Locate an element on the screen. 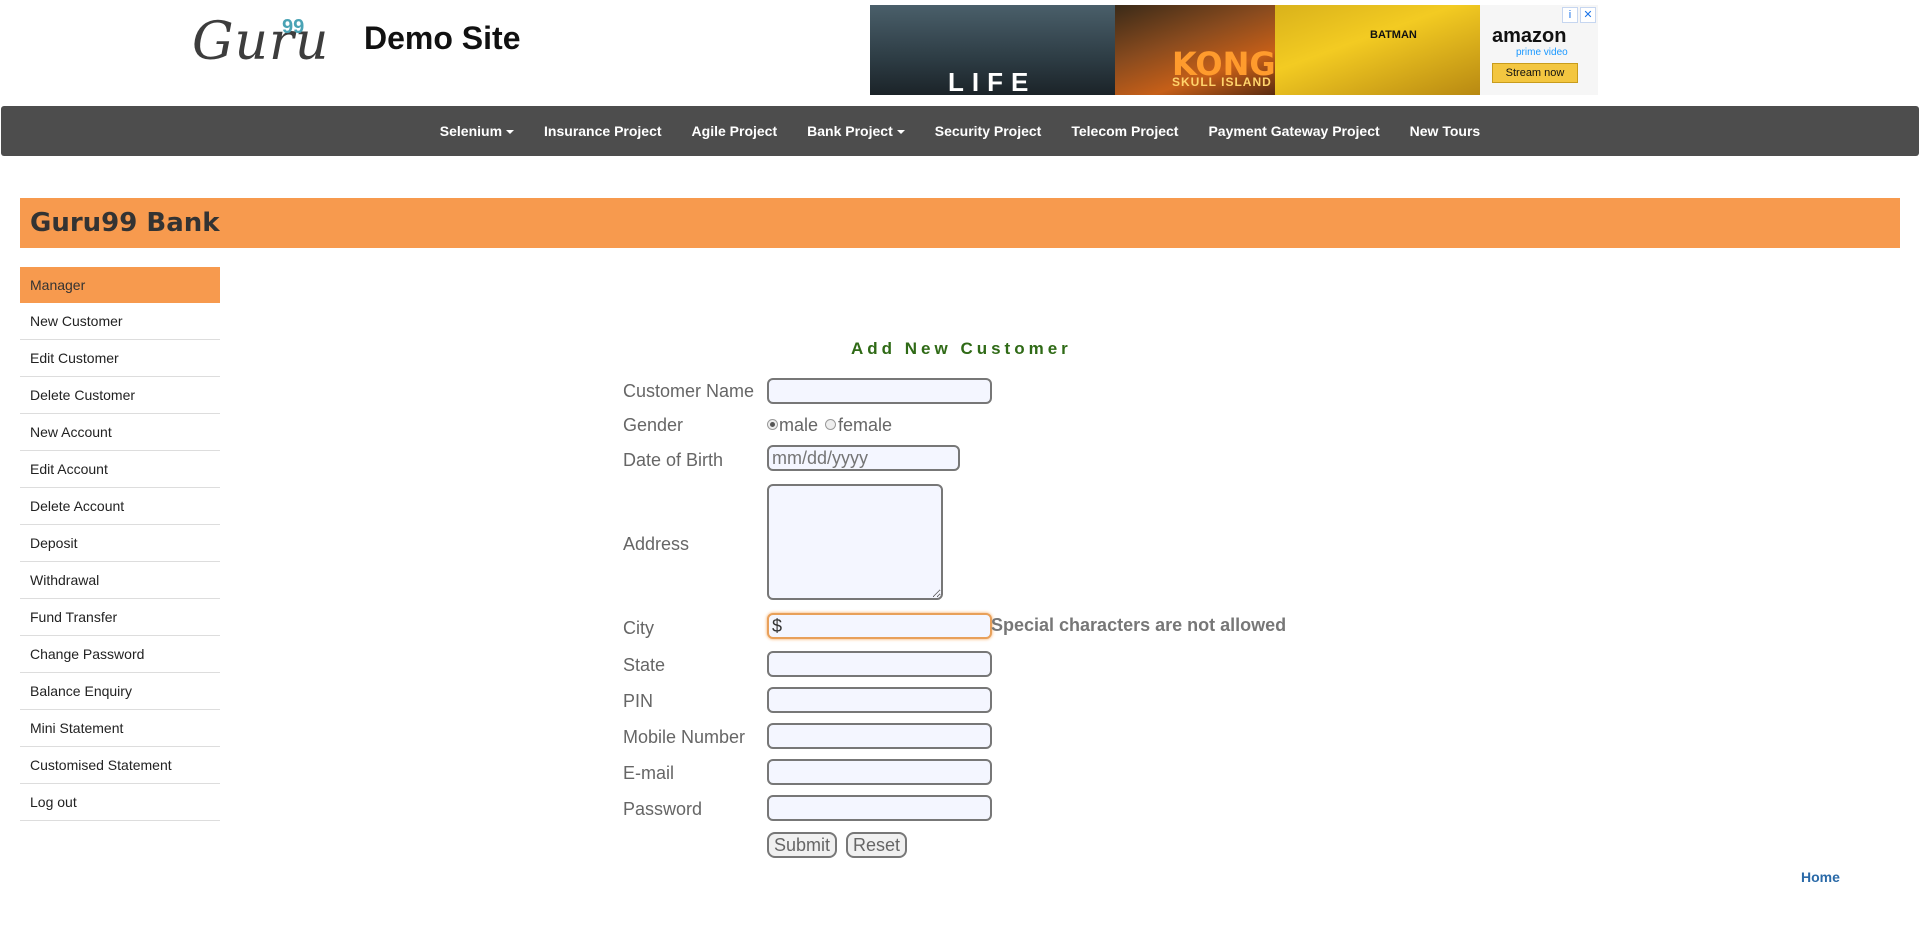 This screenshot has width=1920, height=935. mobile-input is located at coordinates (879, 736).